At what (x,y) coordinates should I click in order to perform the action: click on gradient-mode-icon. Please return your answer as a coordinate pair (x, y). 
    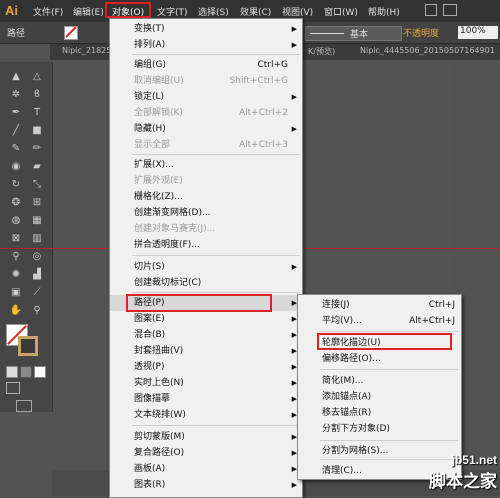
    Looking at the image, I should click on (26, 372).